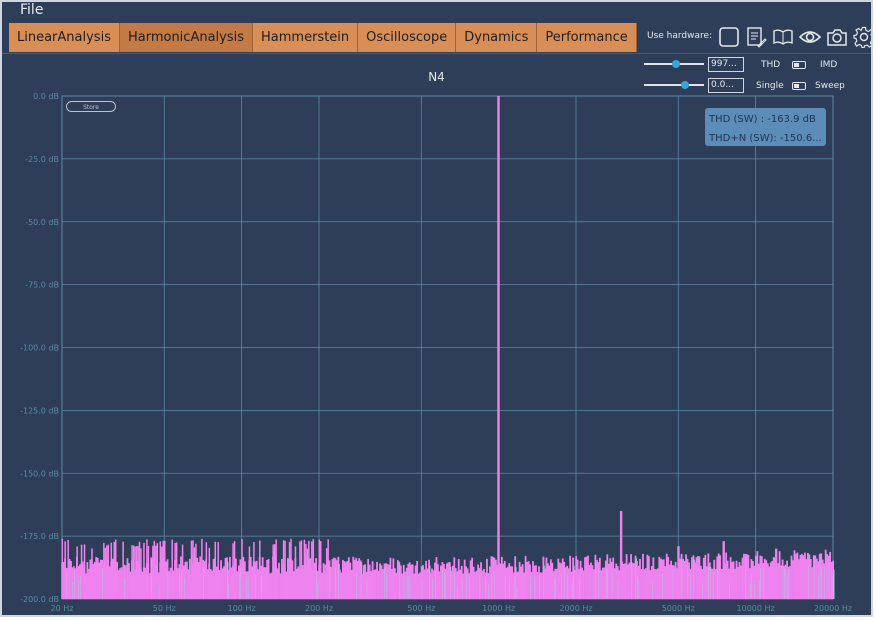 The width and height of the screenshot is (877, 621). What do you see at coordinates (42, 159) in the screenshot?
I see `y-tick-label: -25.0 dB` at bounding box center [42, 159].